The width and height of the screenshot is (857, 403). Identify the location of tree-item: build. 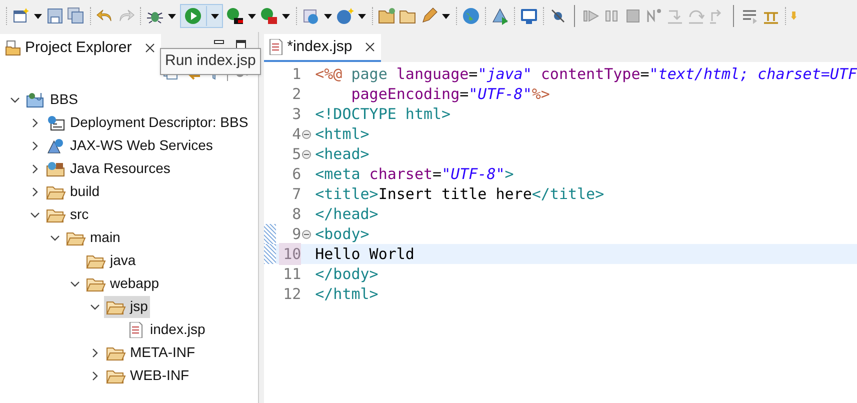
(73, 191).